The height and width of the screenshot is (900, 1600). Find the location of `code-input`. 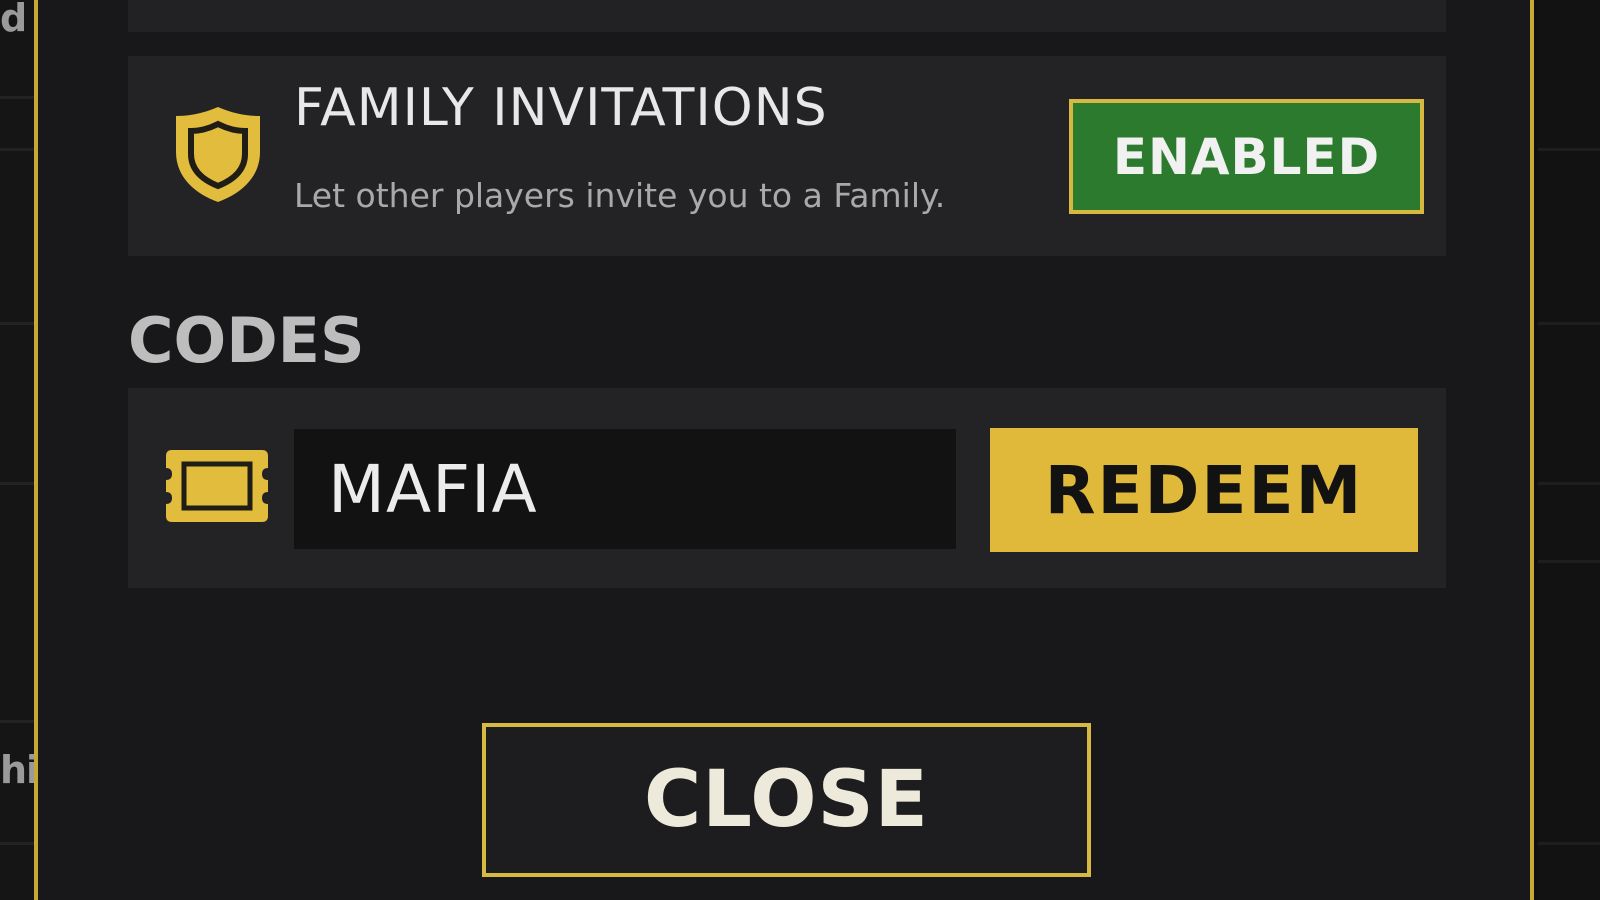

code-input is located at coordinates (625, 489).